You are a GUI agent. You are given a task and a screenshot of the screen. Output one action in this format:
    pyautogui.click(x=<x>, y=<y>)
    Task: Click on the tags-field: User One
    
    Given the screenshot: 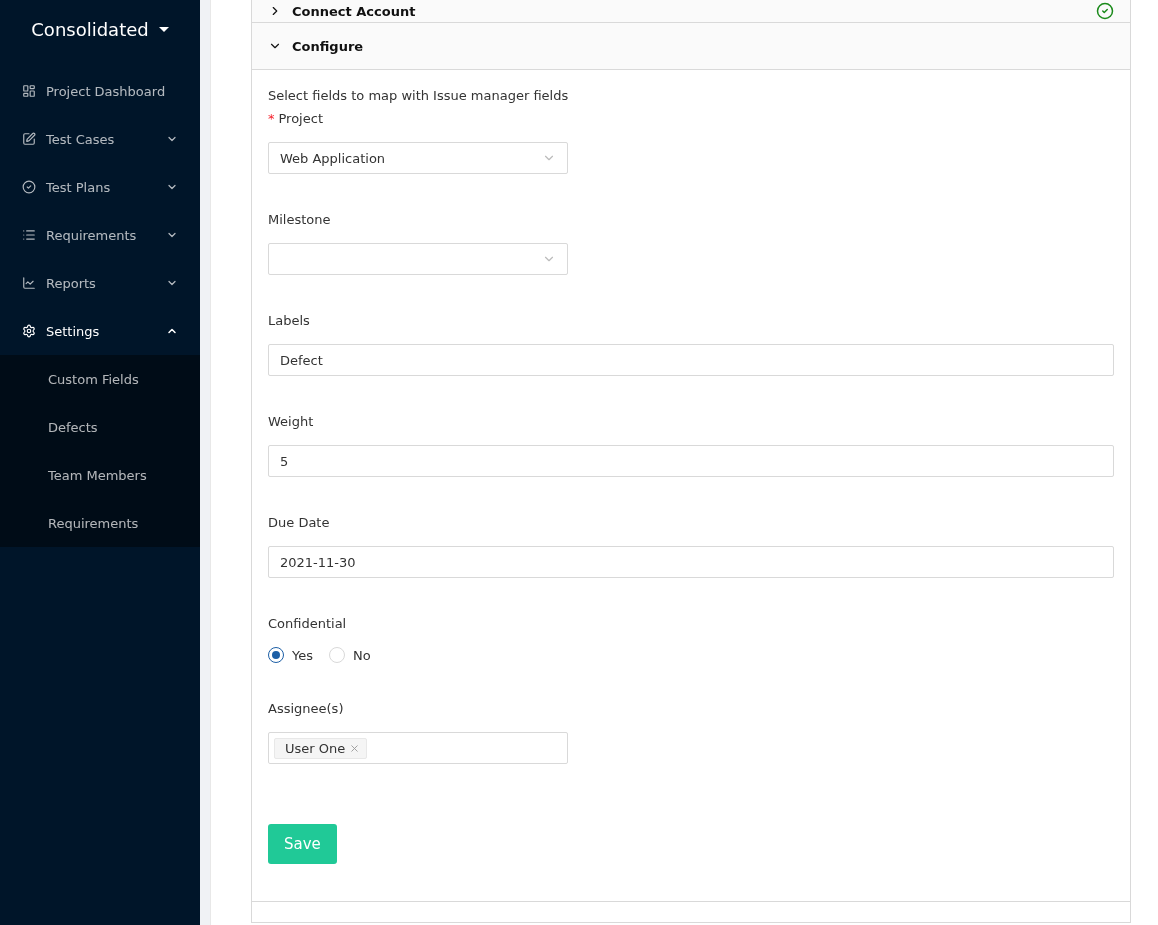 What is the action you would take?
    pyautogui.click(x=418, y=748)
    